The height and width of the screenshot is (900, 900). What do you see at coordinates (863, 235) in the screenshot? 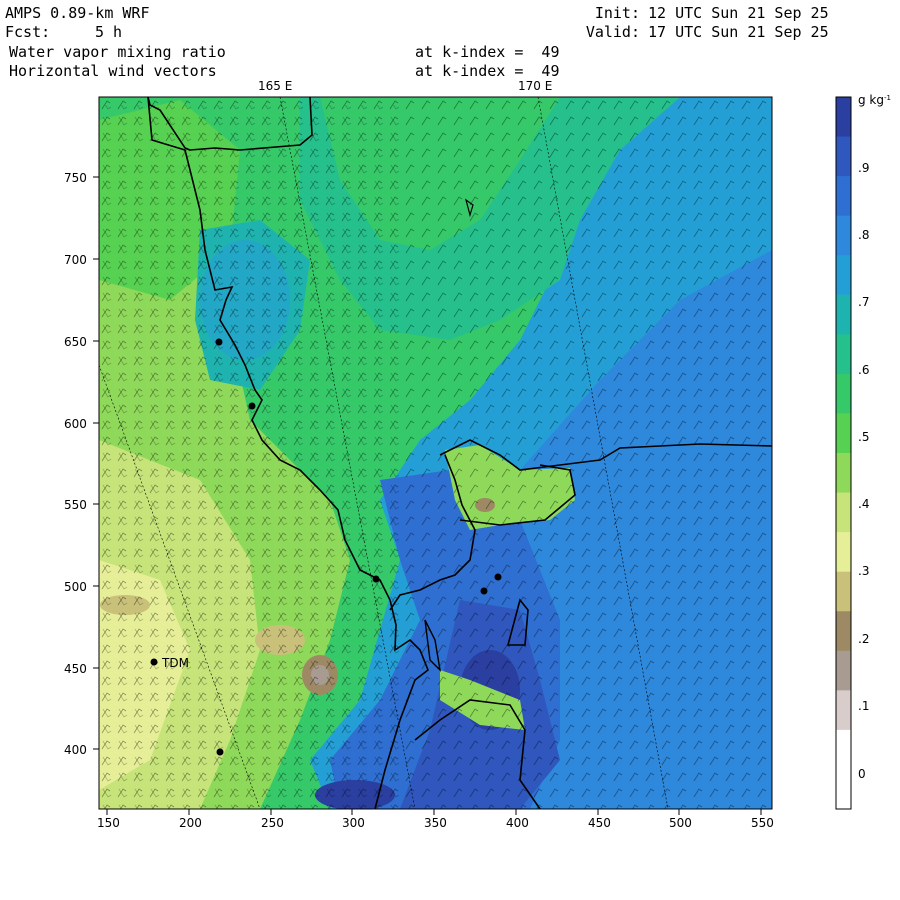
I see `colorbar-label: .8` at bounding box center [863, 235].